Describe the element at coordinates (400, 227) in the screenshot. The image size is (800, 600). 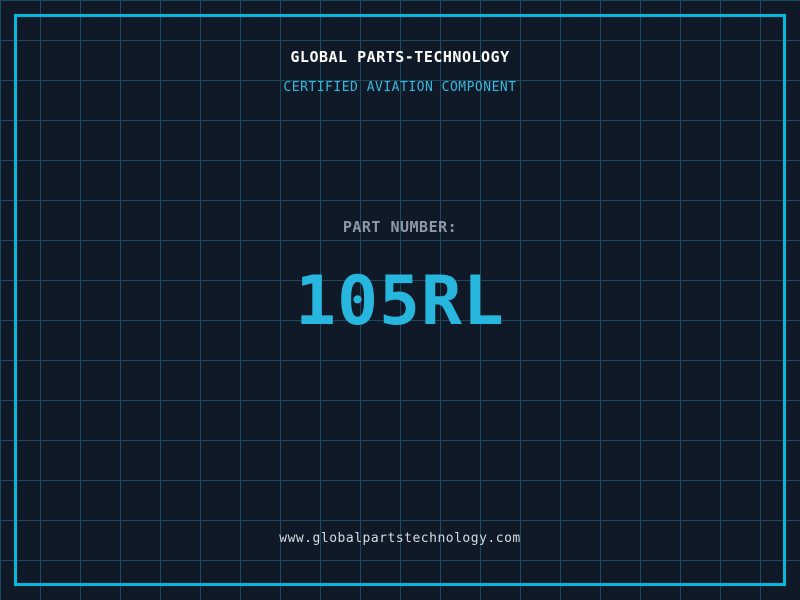
I see `part-number-label: PART NUMBER:` at that location.